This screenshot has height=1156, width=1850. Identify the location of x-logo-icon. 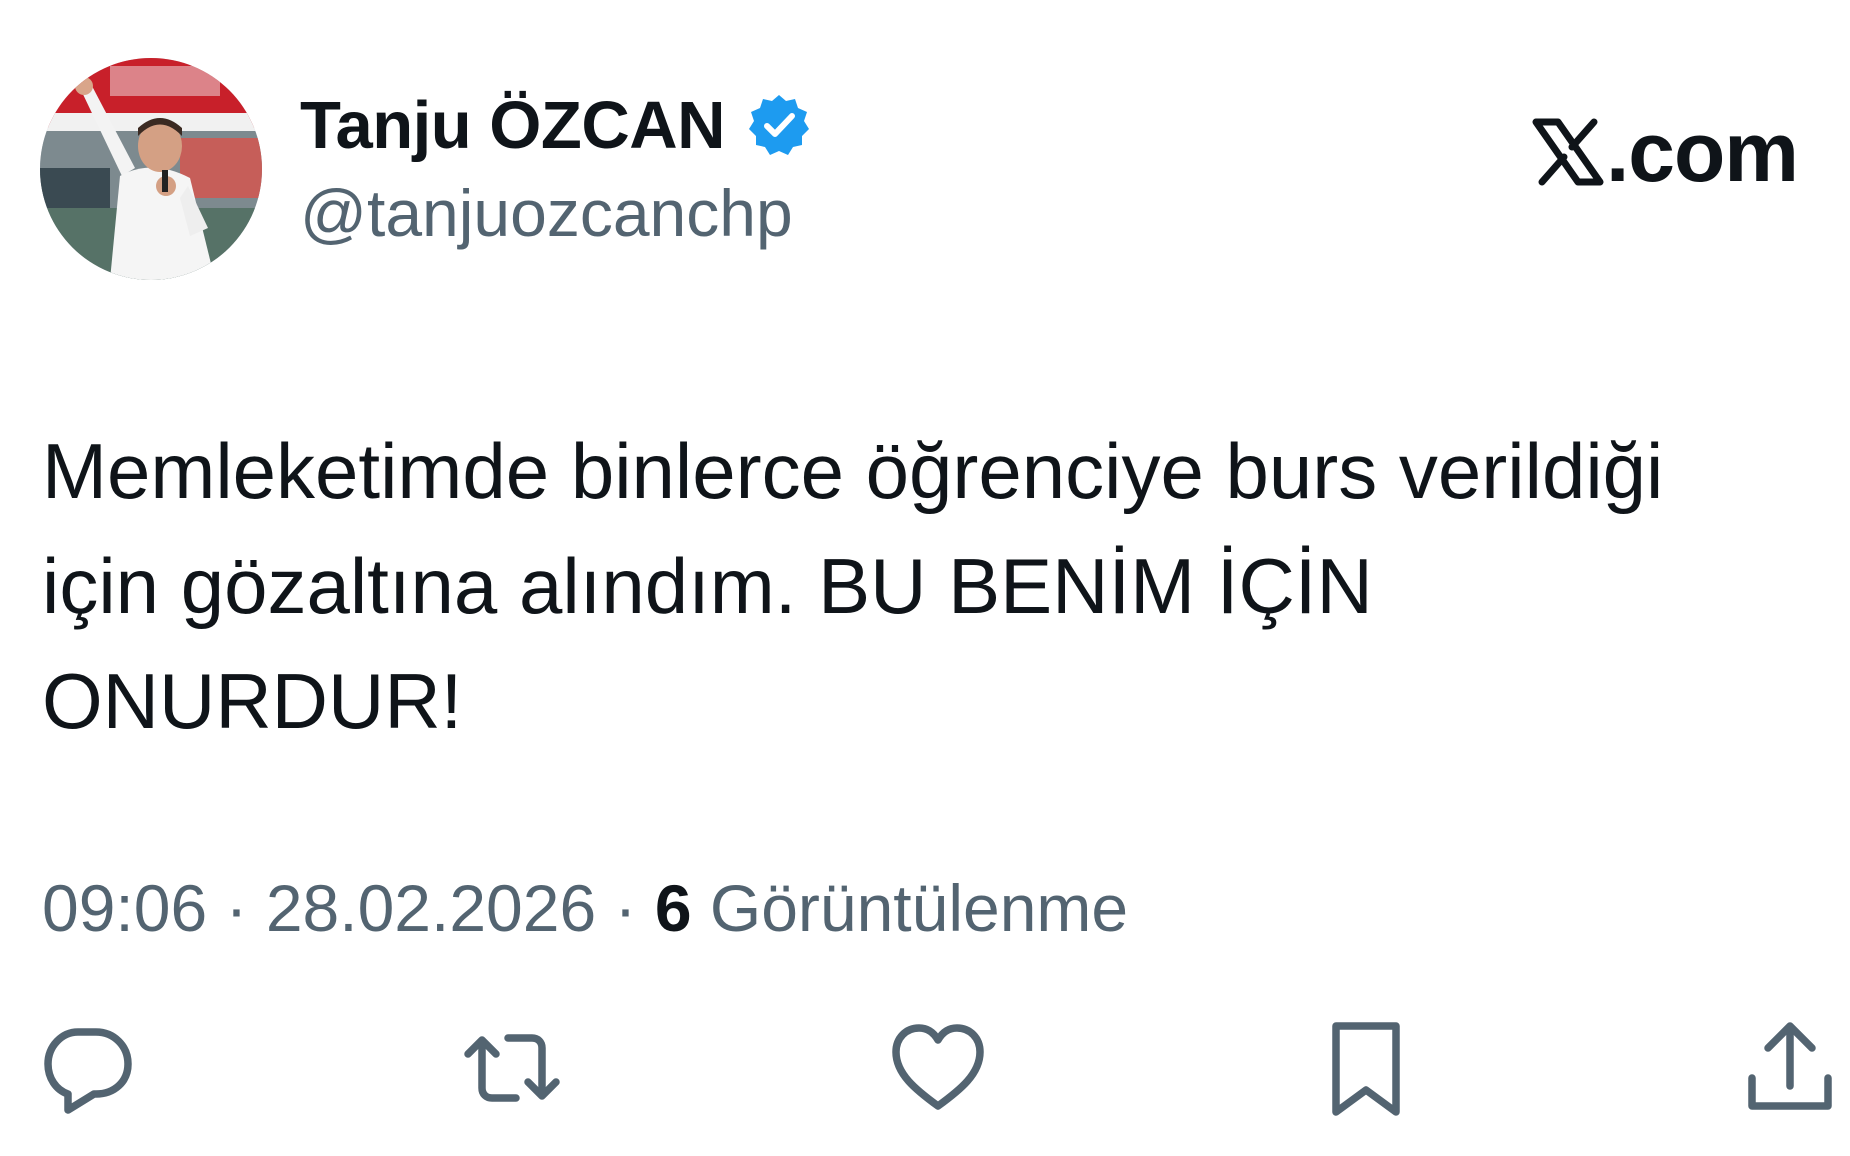
(1568, 152).